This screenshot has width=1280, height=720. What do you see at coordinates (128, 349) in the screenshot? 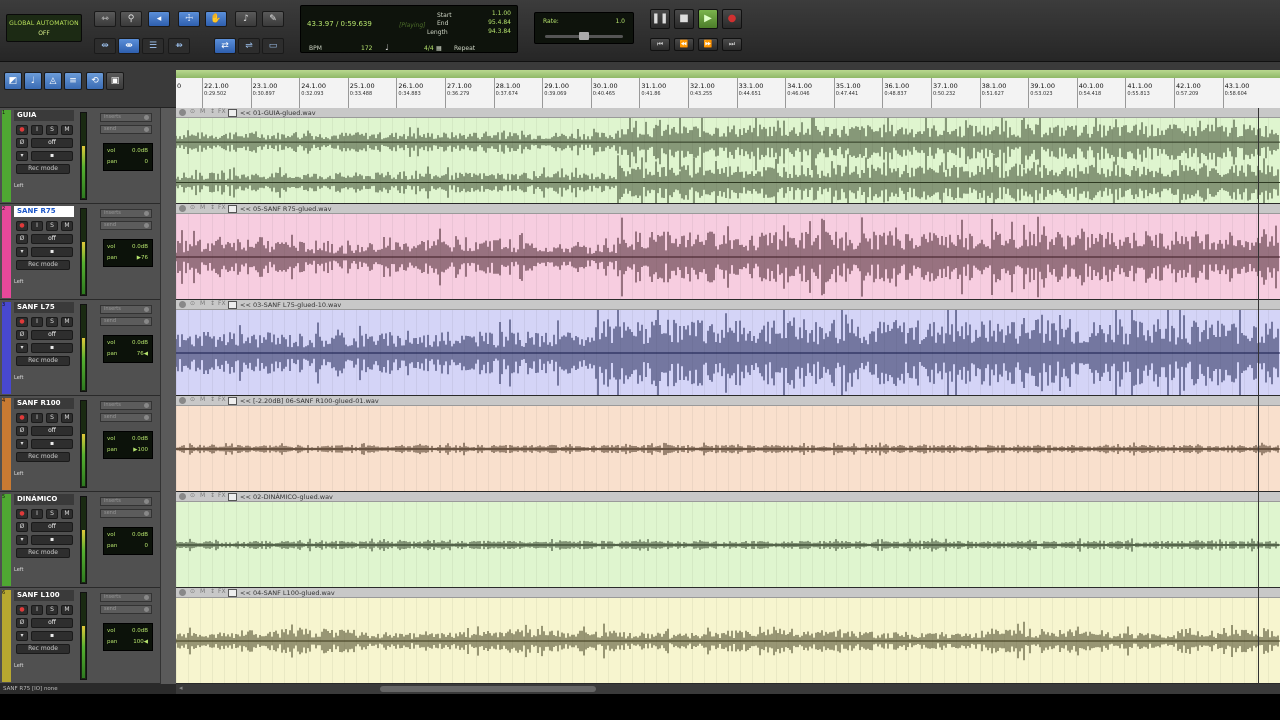
I see `vol-pan-display: vol 0.0dB pan 76◀` at bounding box center [128, 349].